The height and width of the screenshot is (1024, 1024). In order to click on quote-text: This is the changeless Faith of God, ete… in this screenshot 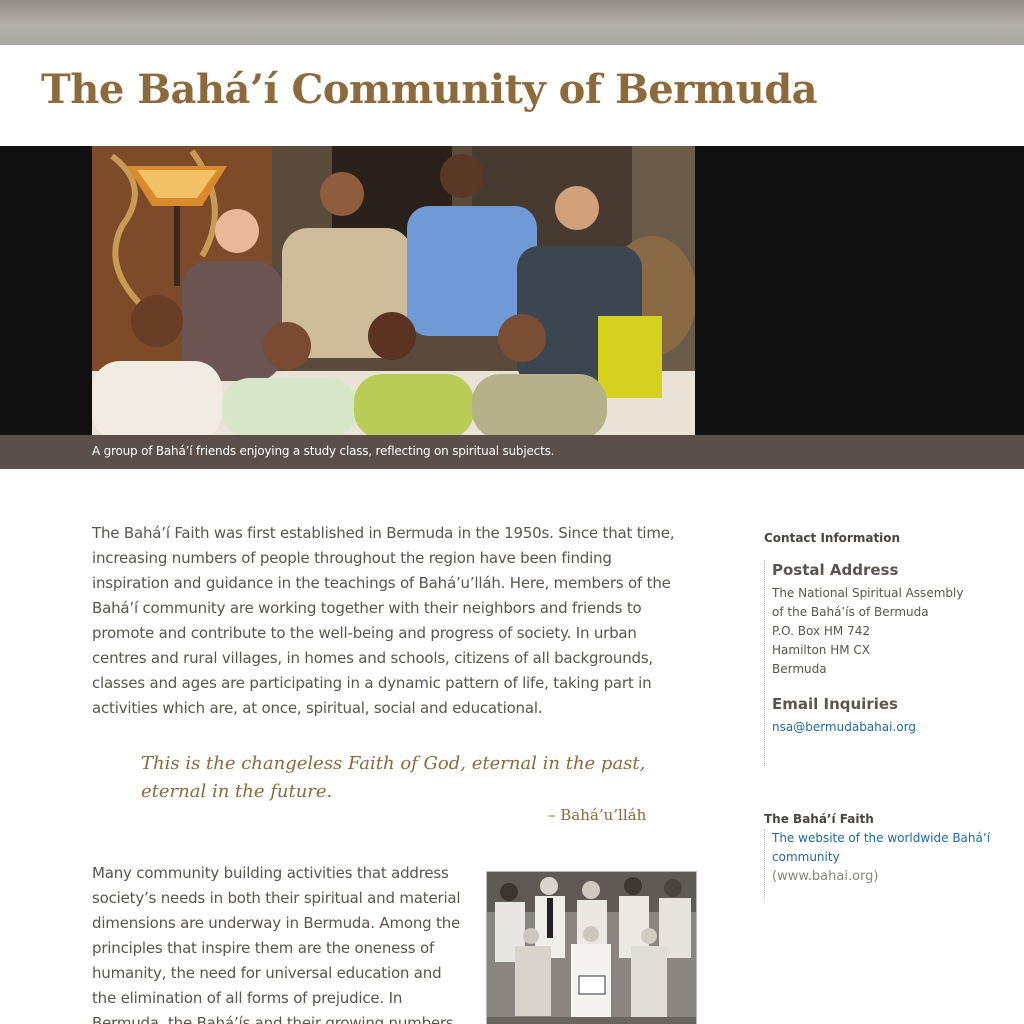, I will do `click(393, 777)`.